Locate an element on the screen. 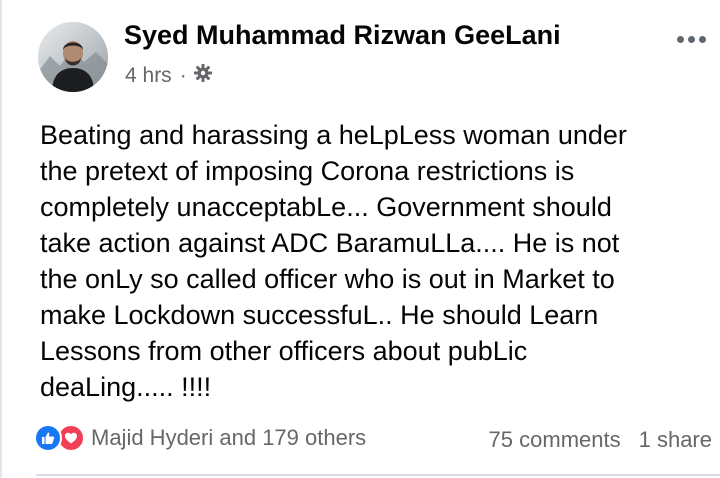 The width and height of the screenshot is (720, 478). avatar is located at coordinates (73, 57).